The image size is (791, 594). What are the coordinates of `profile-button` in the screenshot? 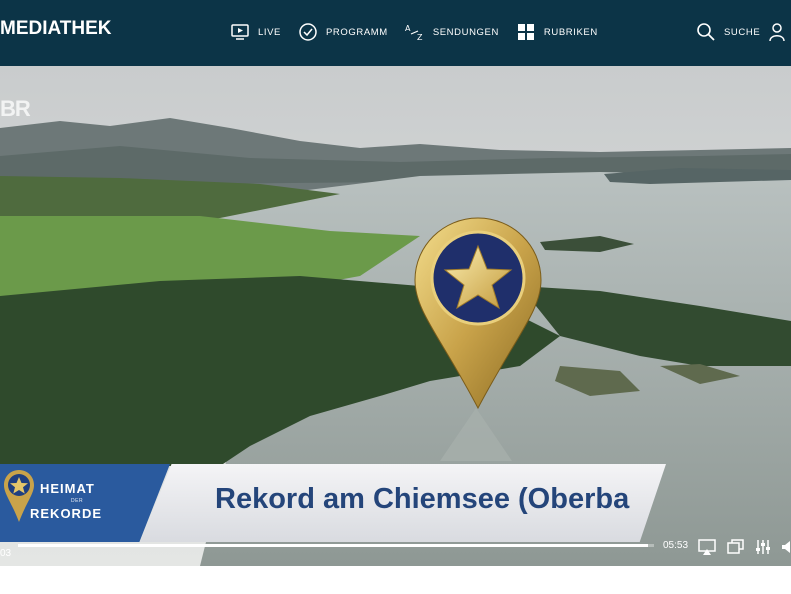 It's located at (777, 34).